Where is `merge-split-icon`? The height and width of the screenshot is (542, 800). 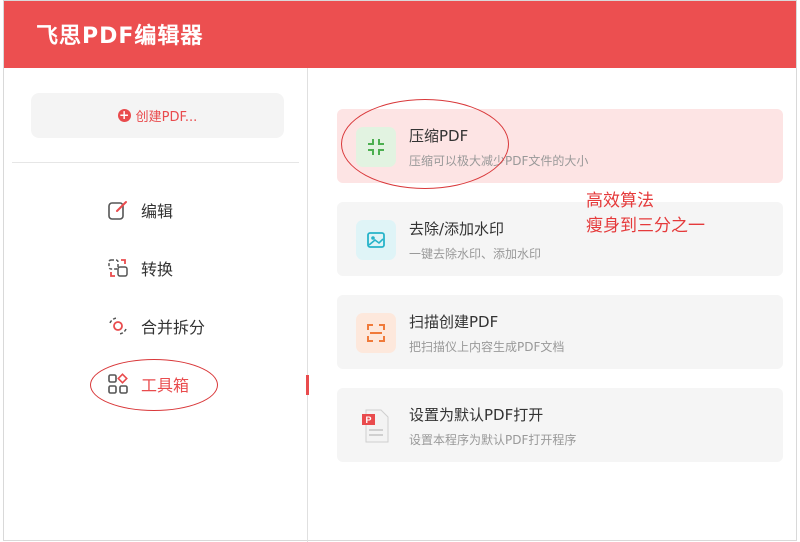 merge-split-icon is located at coordinates (118, 326).